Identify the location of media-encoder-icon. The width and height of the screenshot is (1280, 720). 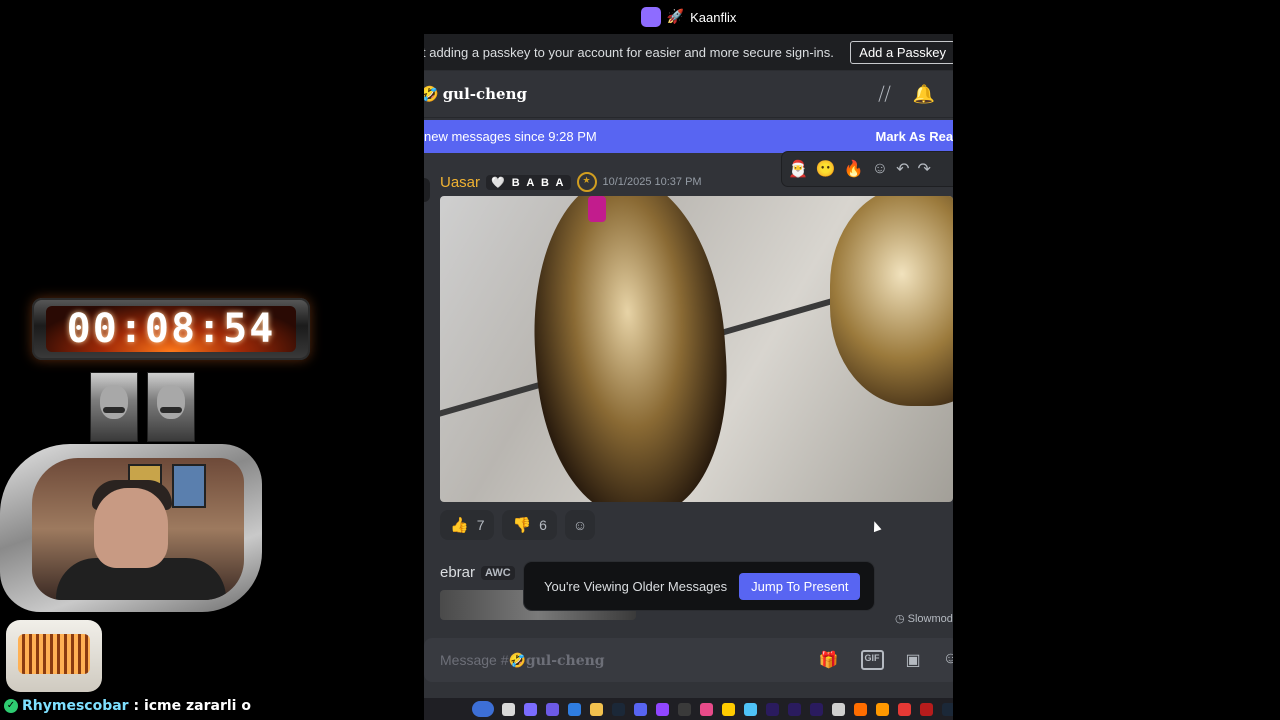
(794, 709).